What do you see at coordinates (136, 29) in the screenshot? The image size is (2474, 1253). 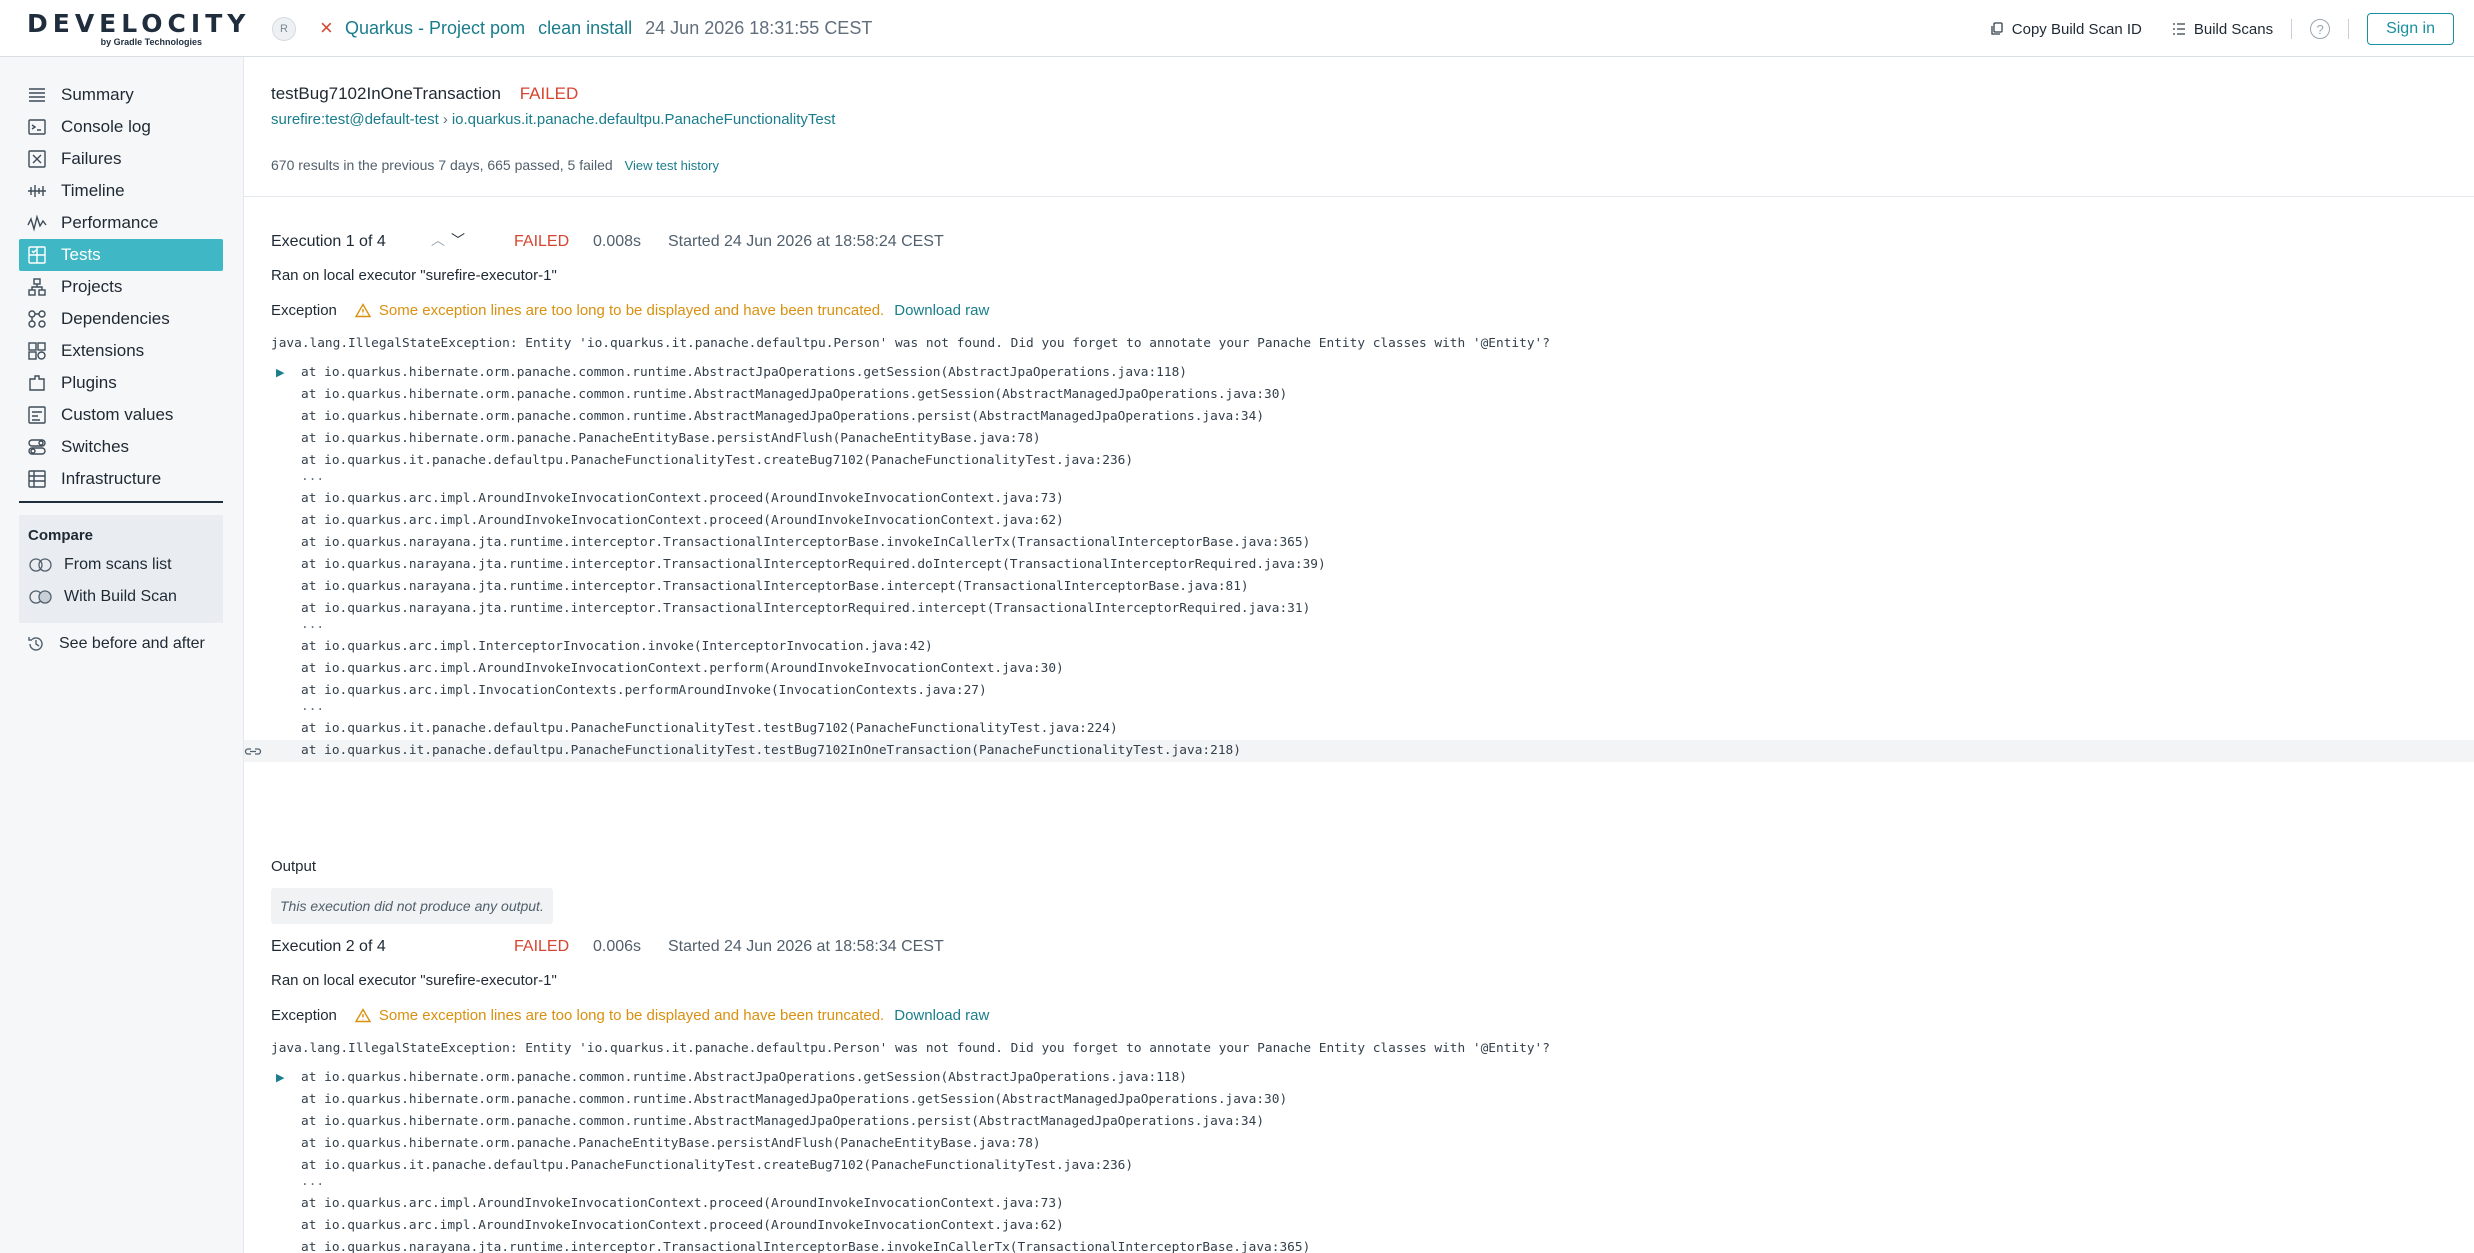 I see `develocity-logo: DEVELOCITY by Gradle Technologies` at bounding box center [136, 29].